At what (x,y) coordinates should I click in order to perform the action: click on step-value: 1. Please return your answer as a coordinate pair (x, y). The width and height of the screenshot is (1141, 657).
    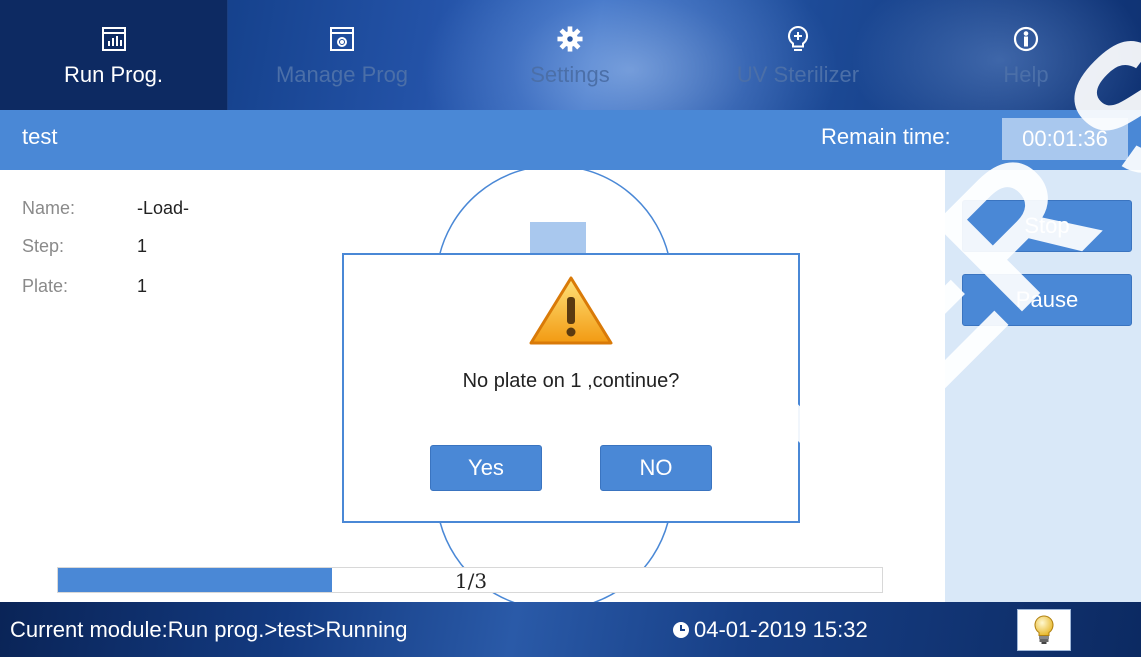
    Looking at the image, I should click on (142, 246).